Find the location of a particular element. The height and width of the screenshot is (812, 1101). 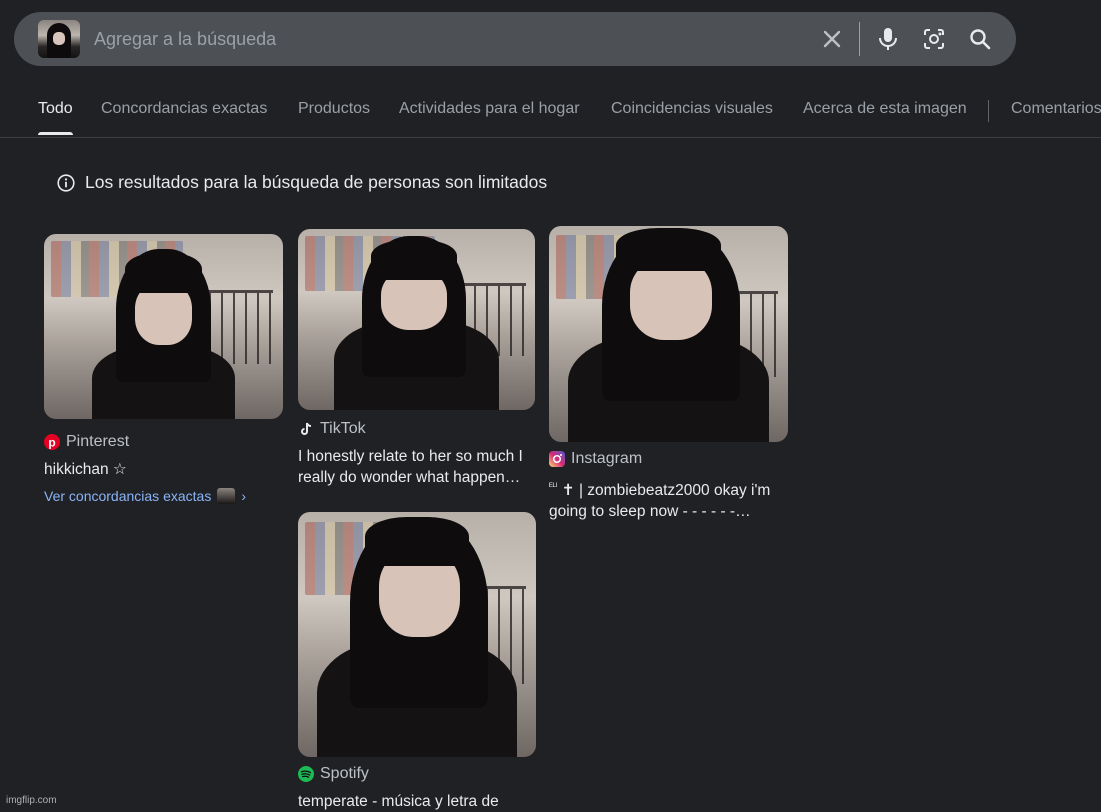

pinterest-icon: p is located at coordinates (52, 442).